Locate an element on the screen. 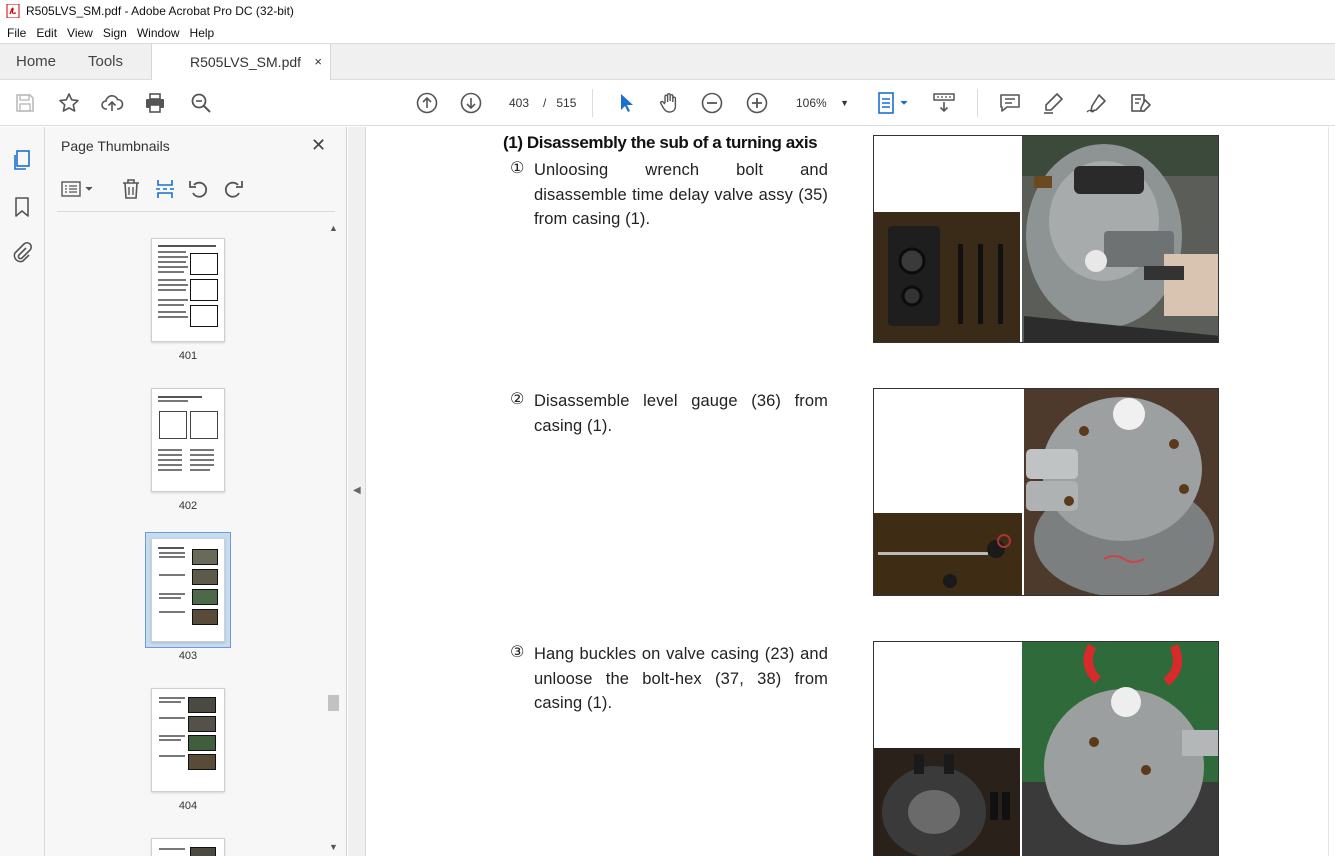 This screenshot has height=856, width=1335. print-icon is located at coordinates (155, 103).